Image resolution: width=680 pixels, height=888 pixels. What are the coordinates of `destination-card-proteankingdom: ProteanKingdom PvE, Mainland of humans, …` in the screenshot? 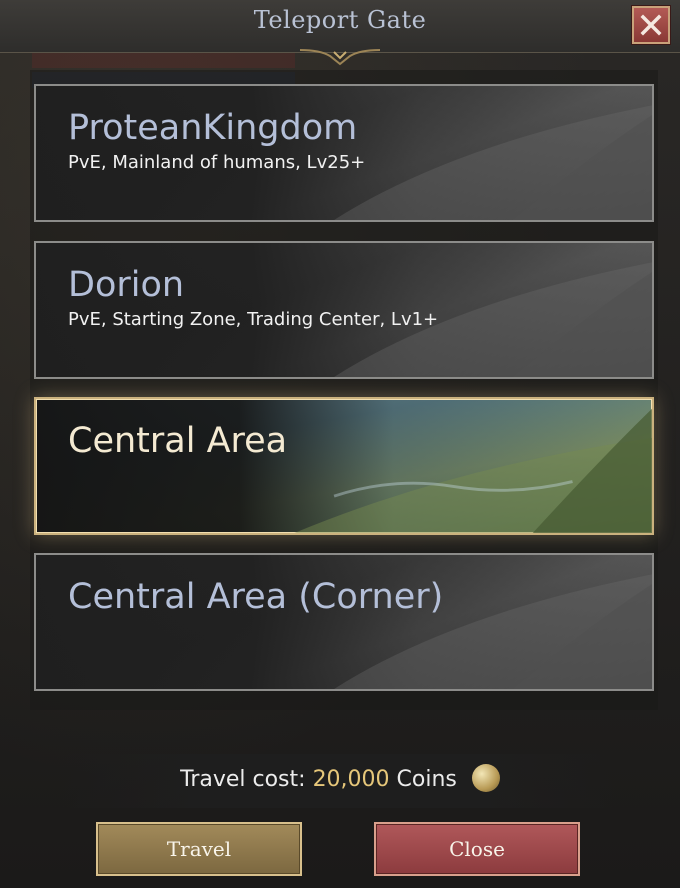 It's located at (344, 153).